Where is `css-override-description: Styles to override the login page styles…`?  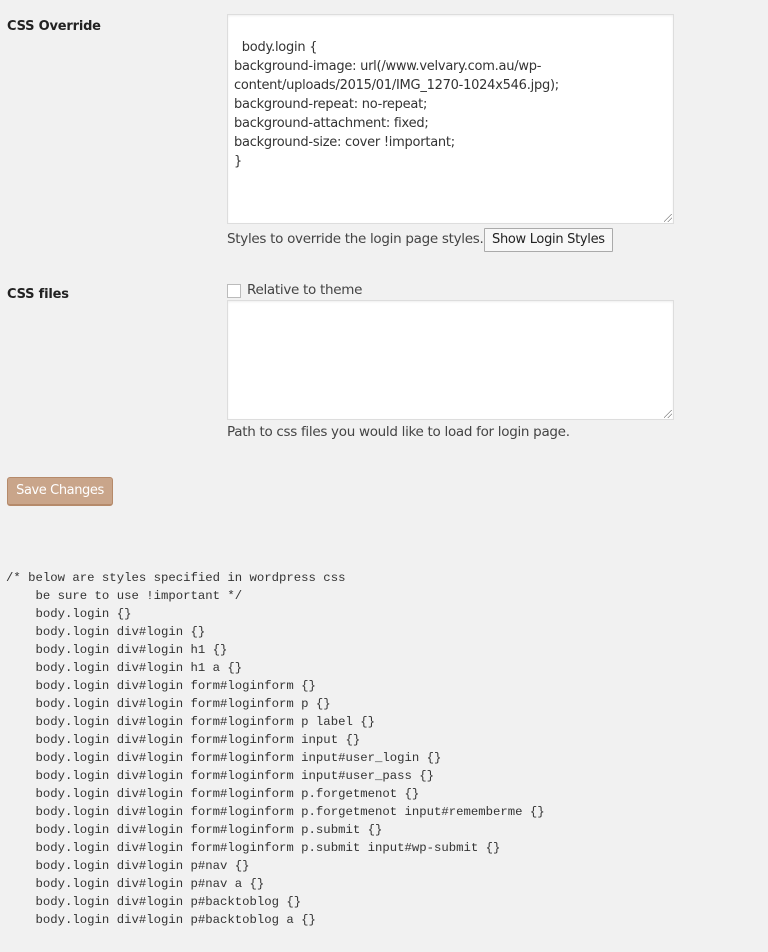
css-override-description: Styles to override the login page styles… is located at coordinates (355, 239).